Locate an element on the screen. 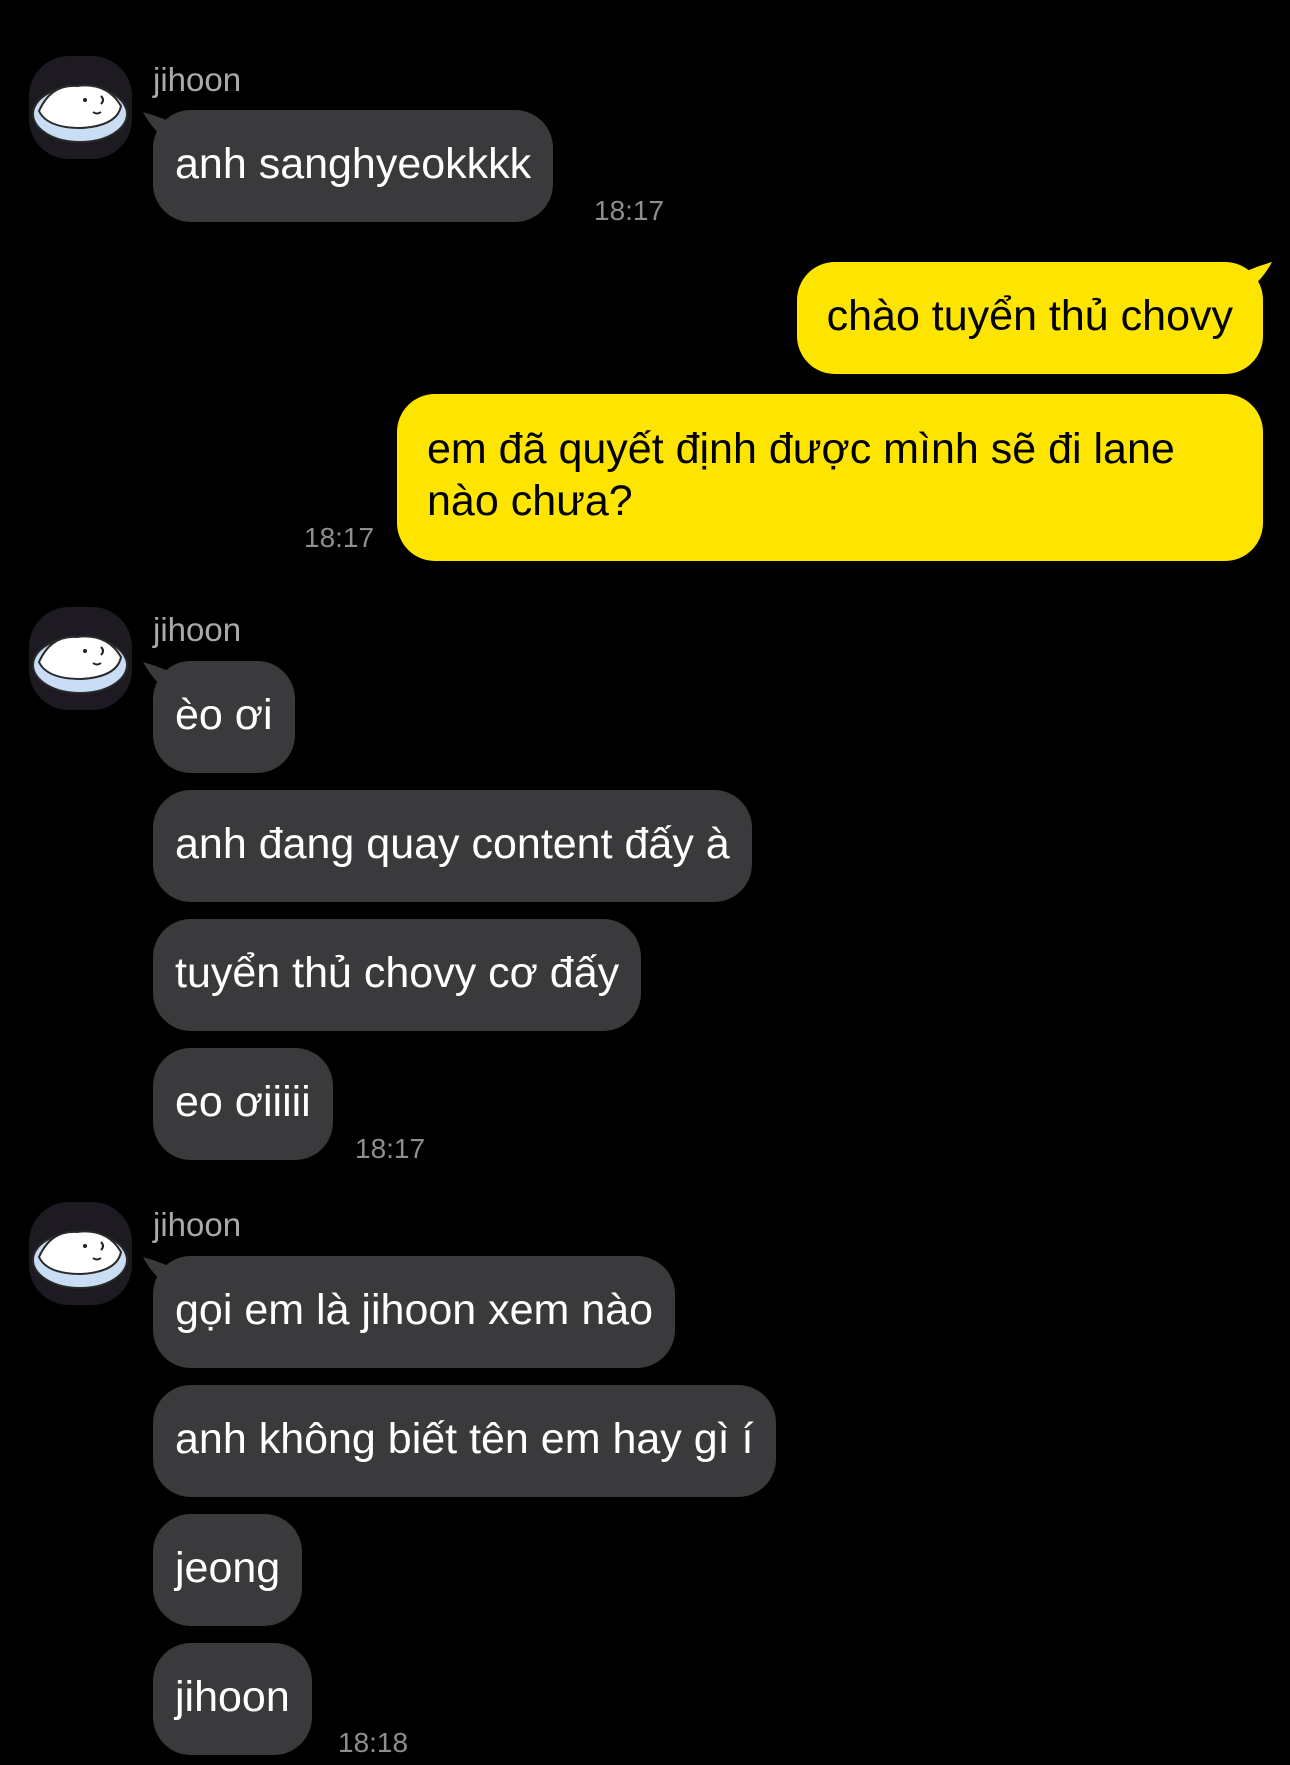 The height and width of the screenshot is (1765, 1290). message-timestamp: 18:18 is located at coordinates (373, 1742).